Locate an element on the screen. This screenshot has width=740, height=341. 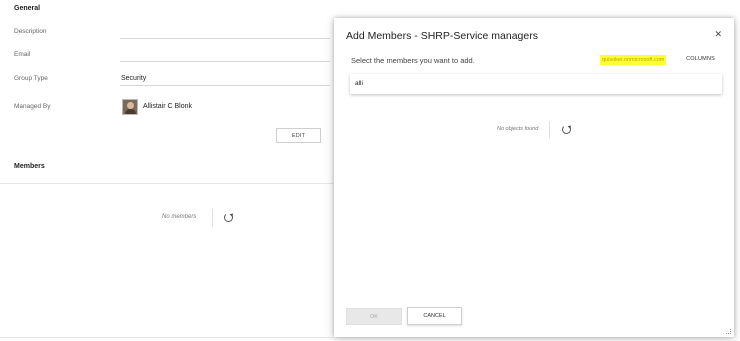
dialog-subtitle: Select the members you want to add. is located at coordinates (413, 60).